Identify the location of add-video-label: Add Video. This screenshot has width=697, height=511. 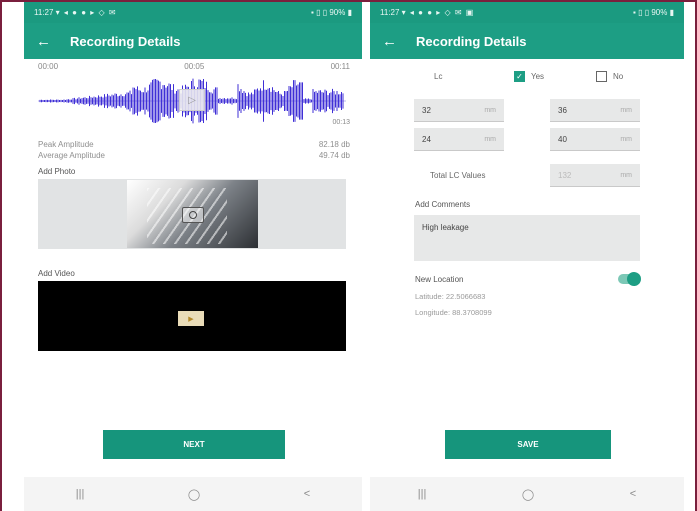
(56, 273).